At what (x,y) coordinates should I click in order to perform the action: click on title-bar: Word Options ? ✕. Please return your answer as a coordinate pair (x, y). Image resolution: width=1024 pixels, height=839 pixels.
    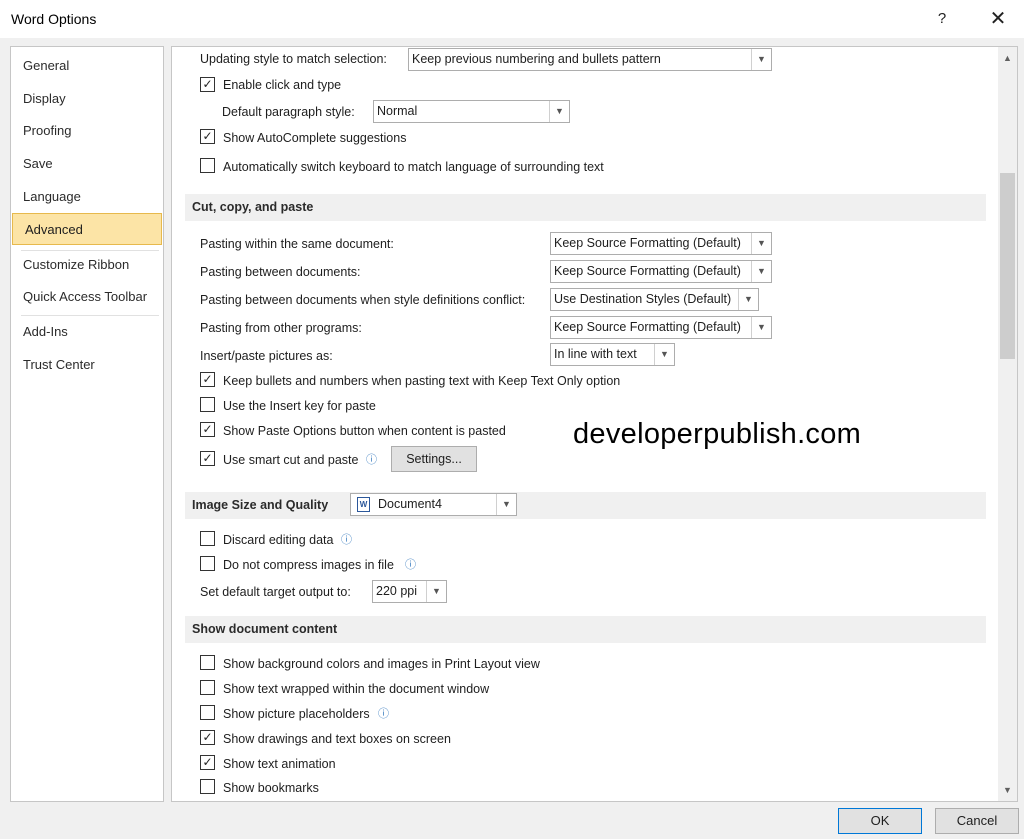
    Looking at the image, I should click on (512, 19).